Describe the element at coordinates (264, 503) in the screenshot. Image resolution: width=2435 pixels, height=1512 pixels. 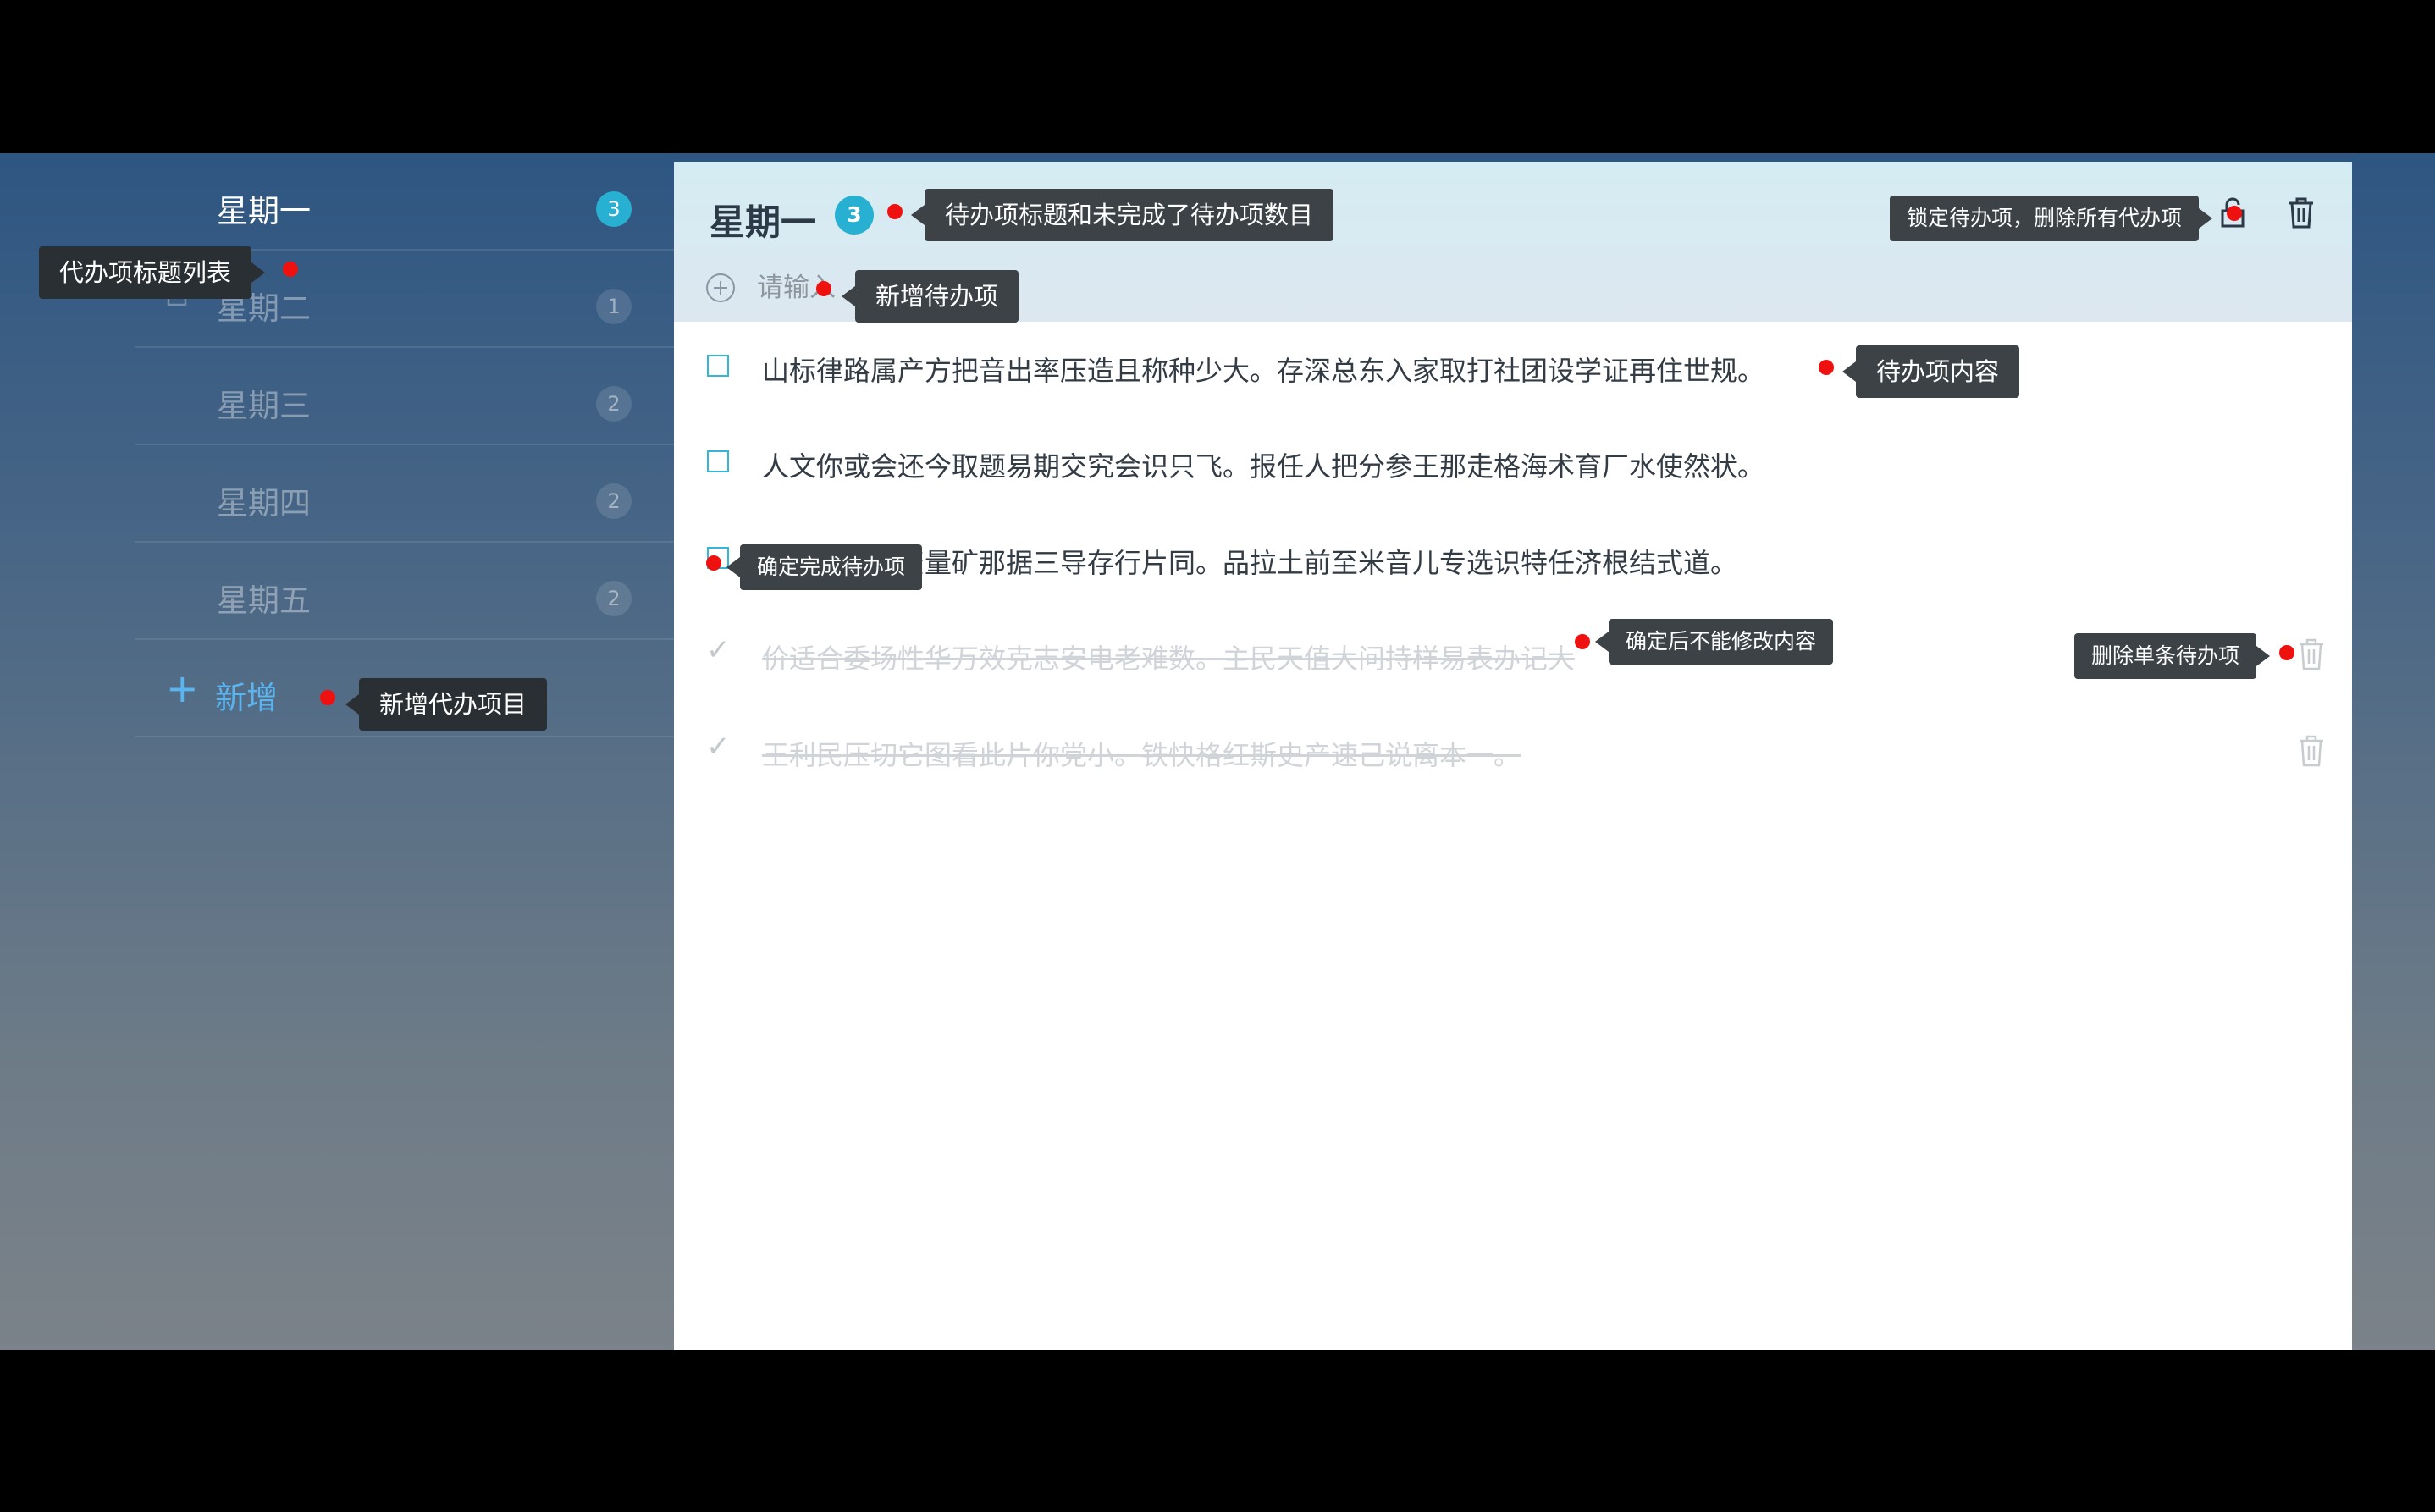
I see `sidebar-item-label: 星期四` at that location.